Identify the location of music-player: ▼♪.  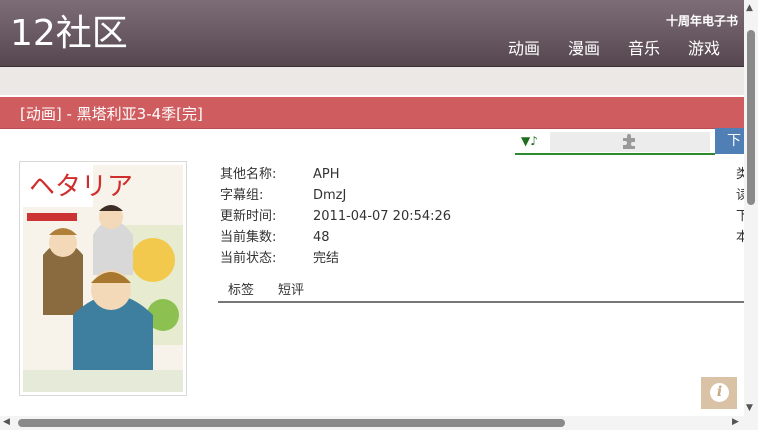
(615, 143).